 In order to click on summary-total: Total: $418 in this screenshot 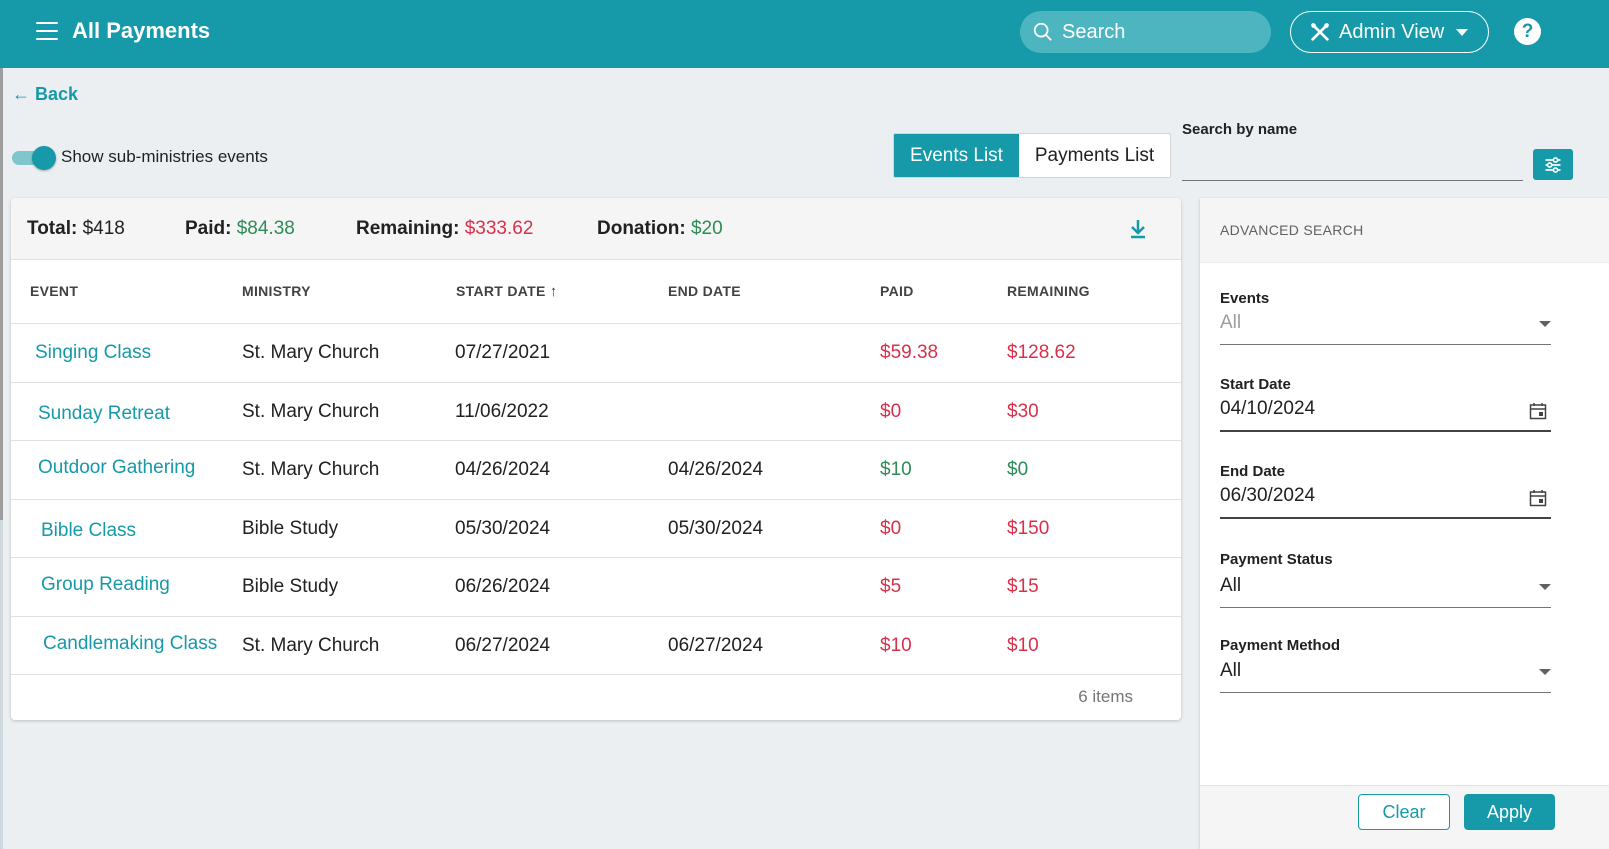, I will do `click(76, 229)`.